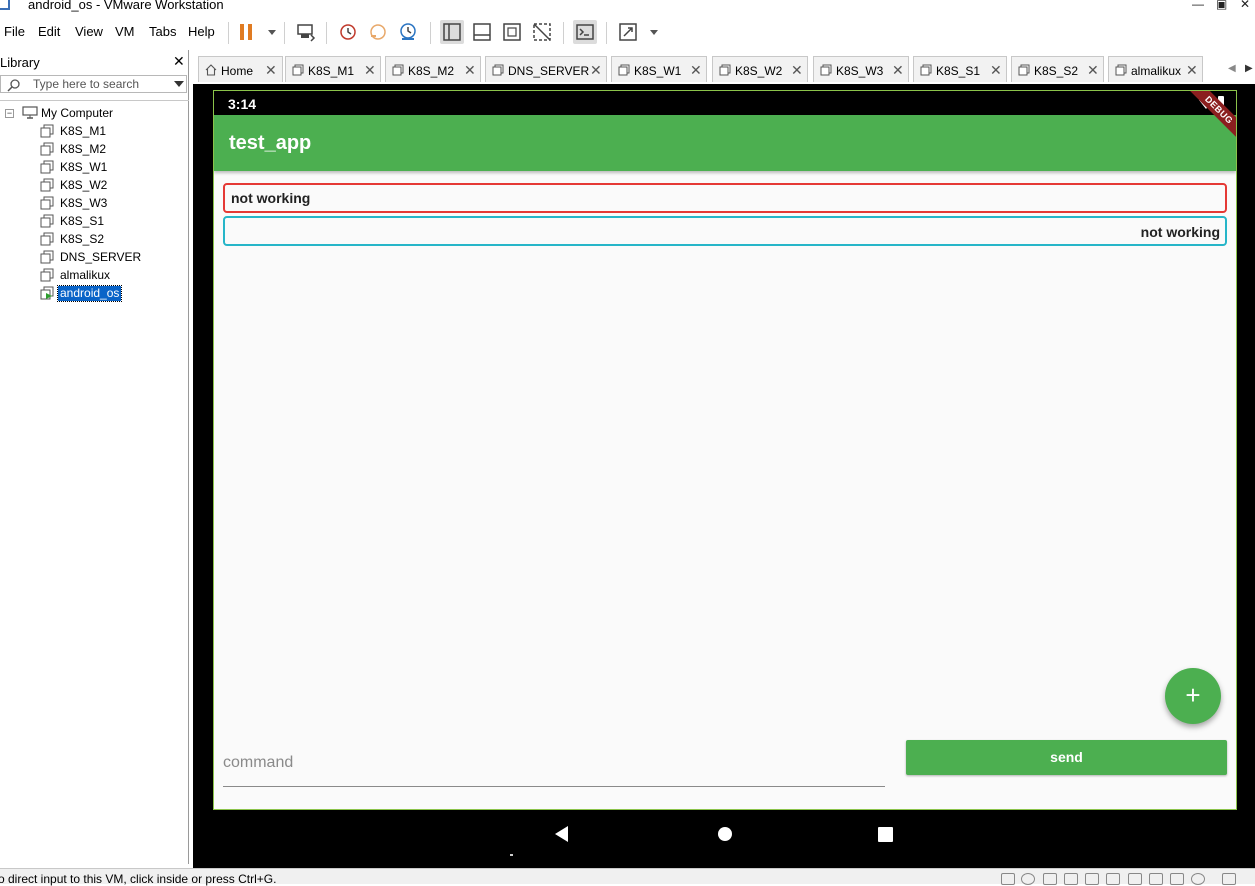 This screenshot has width=1255, height=886. Describe the element at coordinates (113, 221) in the screenshot. I see `tree-item-k8s-s1: K8S_S1` at that location.